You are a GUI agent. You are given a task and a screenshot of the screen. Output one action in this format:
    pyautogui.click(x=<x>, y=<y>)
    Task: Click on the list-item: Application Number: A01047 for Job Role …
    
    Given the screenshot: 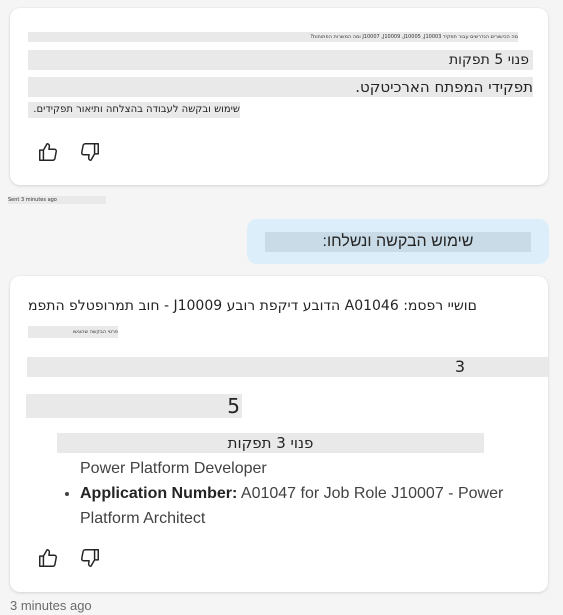 What is the action you would take?
    pyautogui.click(x=300, y=506)
    